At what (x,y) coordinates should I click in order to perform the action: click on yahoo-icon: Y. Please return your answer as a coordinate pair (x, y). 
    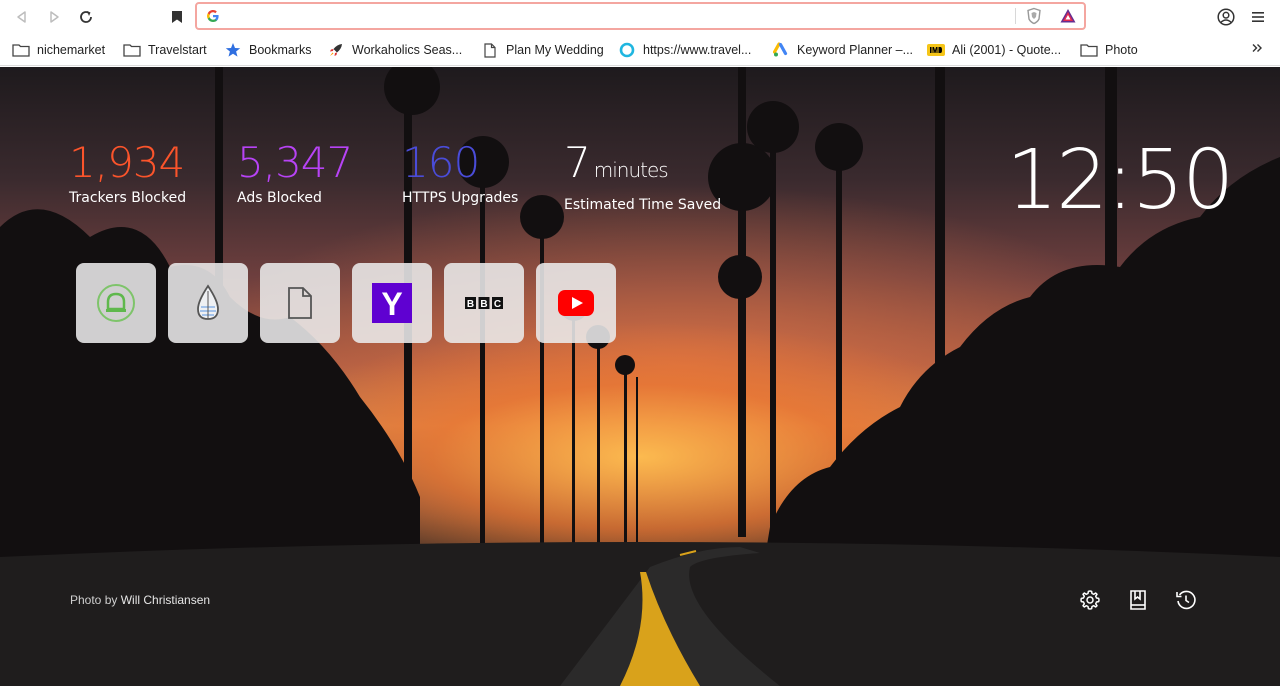
    Looking at the image, I should click on (392, 303).